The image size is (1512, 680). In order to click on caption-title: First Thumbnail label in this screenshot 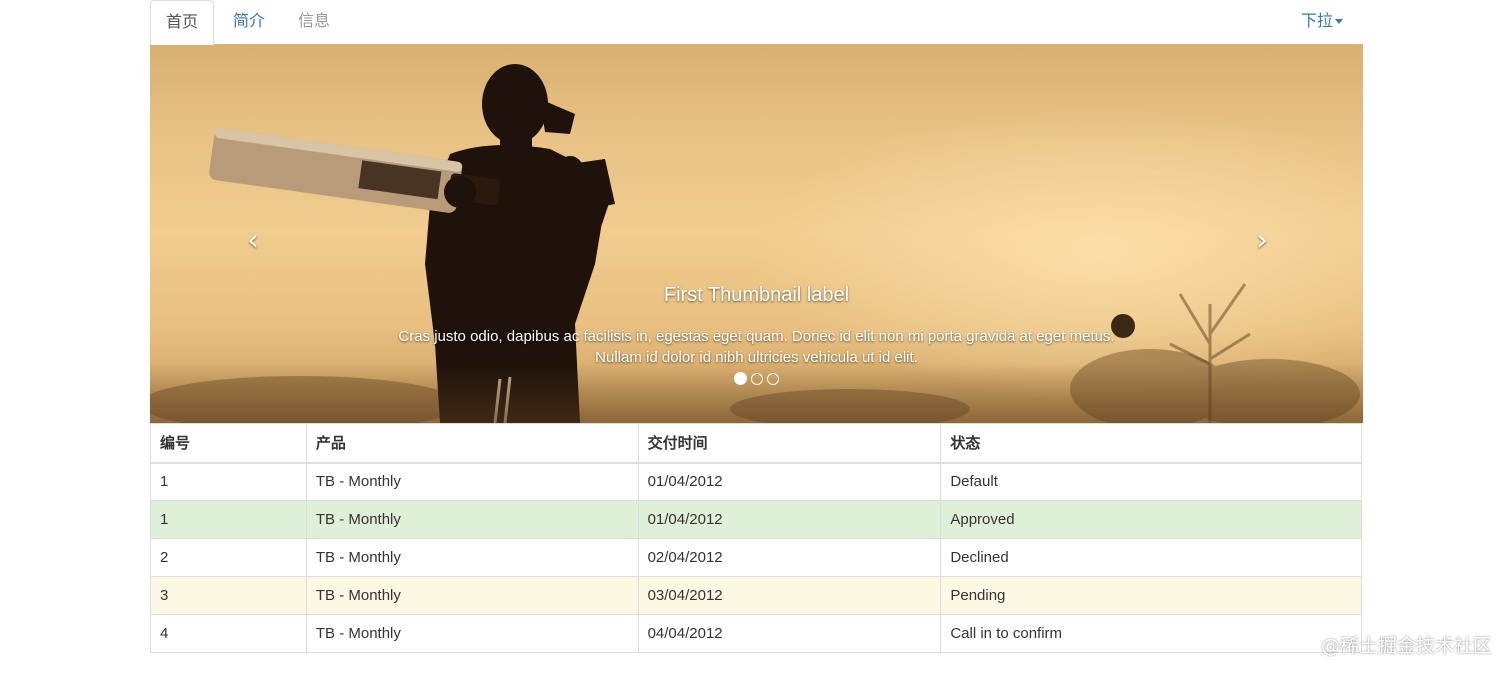, I will do `click(756, 295)`.